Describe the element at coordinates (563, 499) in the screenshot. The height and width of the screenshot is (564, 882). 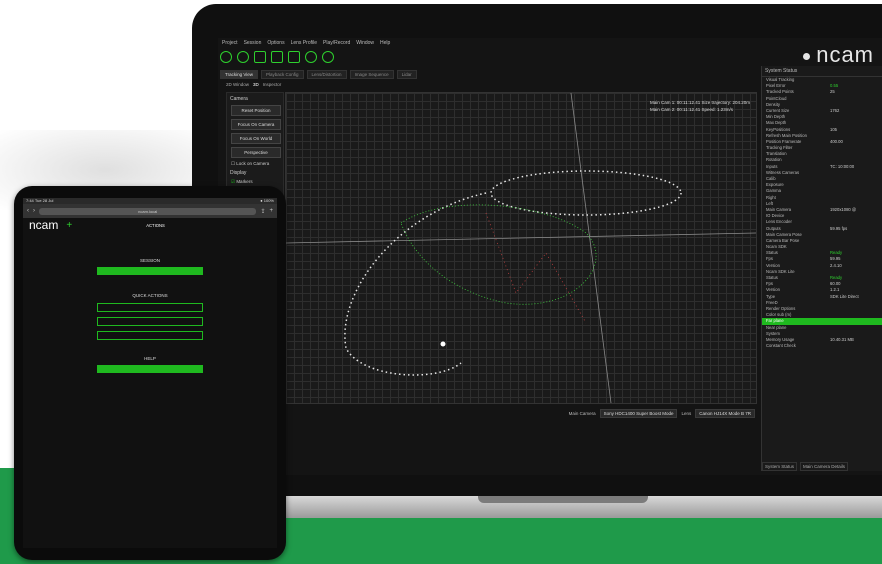
I see `laptop-notch` at that location.